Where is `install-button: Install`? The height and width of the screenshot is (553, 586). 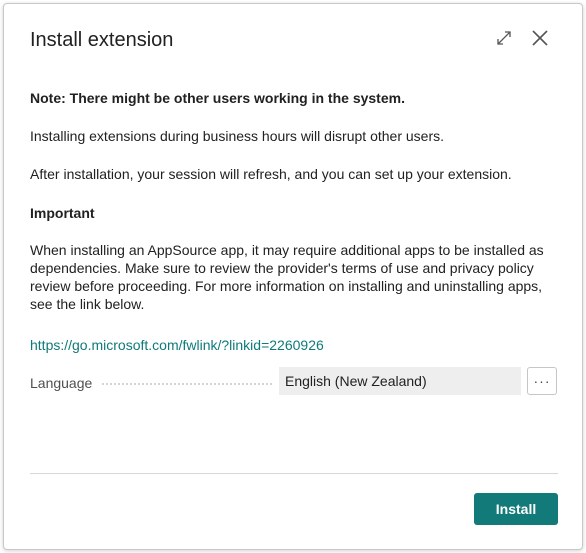 install-button: Install is located at coordinates (516, 509).